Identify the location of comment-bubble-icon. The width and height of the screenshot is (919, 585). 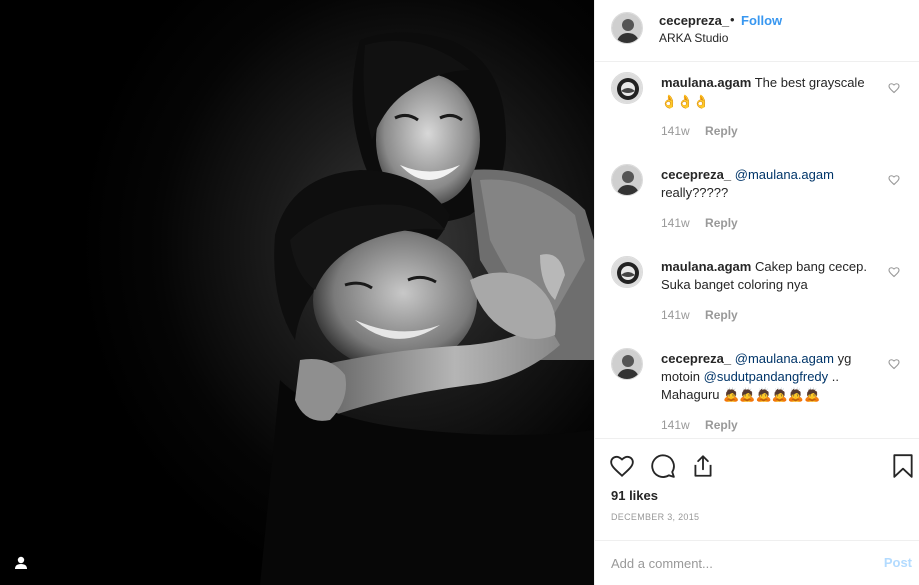
(663, 466).